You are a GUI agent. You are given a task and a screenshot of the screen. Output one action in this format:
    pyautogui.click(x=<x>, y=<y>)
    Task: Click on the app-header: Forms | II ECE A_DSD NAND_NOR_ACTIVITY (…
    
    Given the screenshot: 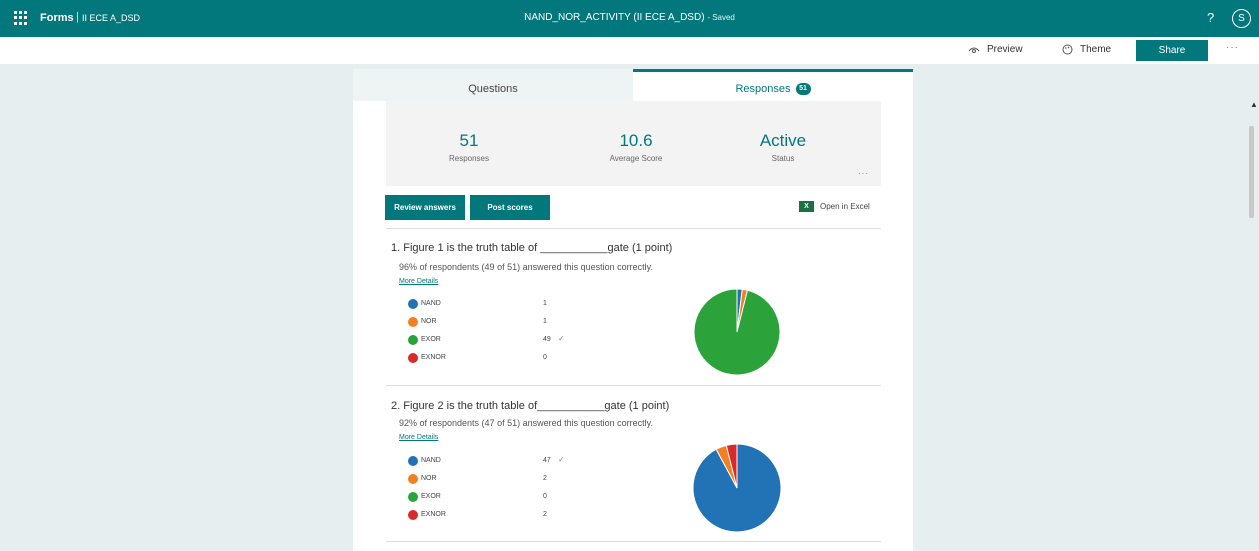 What is the action you would take?
    pyautogui.click(x=629, y=18)
    